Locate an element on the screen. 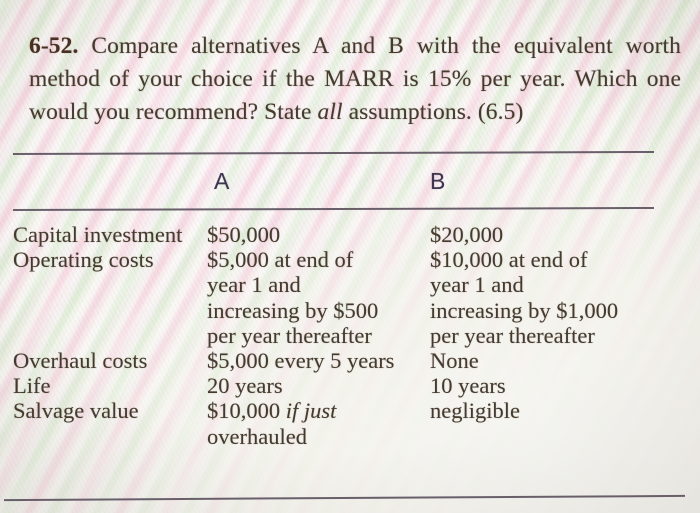 The width and height of the screenshot is (700, 513). cell-alternative-b: 10 years is located at coordinates (468, 386).